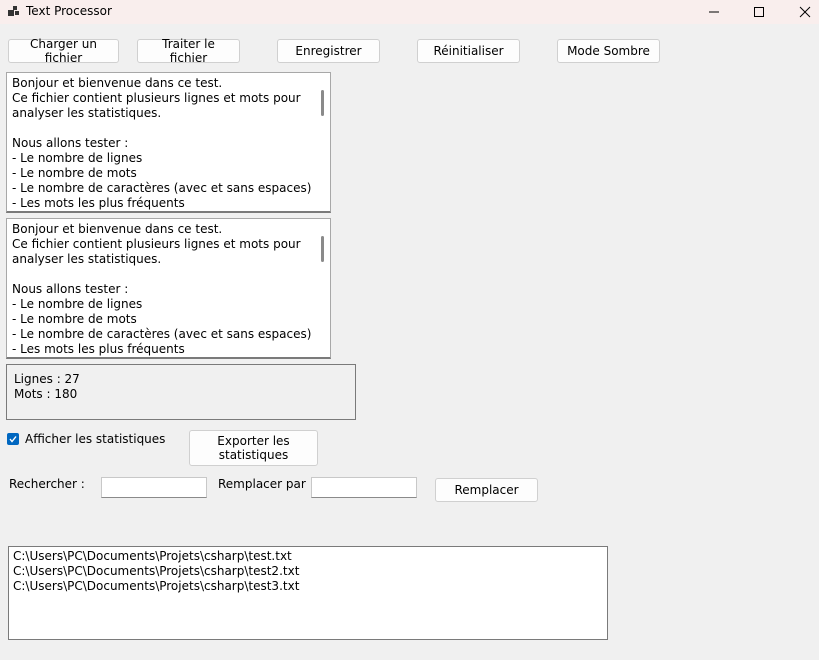 The image size is (819, 660). I want to click on title-bar: Text Processor, so click(409, 12).